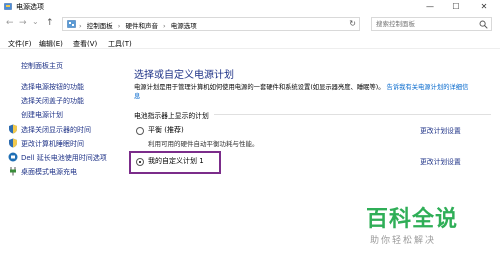 The width and height of the screenshot is (500, 277). Describe the element at coordinates (42, 115) in the screenshot. I see `sidebar-item-create-plan: 创建电源计划` at that location.